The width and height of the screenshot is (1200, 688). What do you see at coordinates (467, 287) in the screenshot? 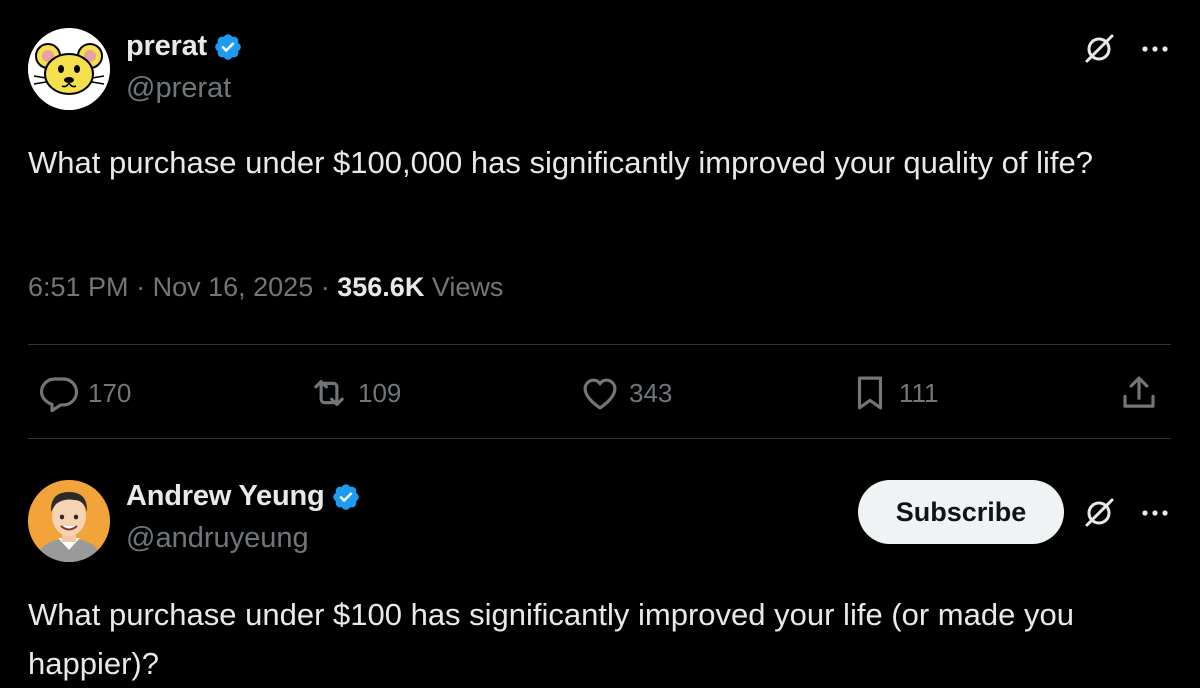
I see `views-label: Views` at bounding box center [467, 287].